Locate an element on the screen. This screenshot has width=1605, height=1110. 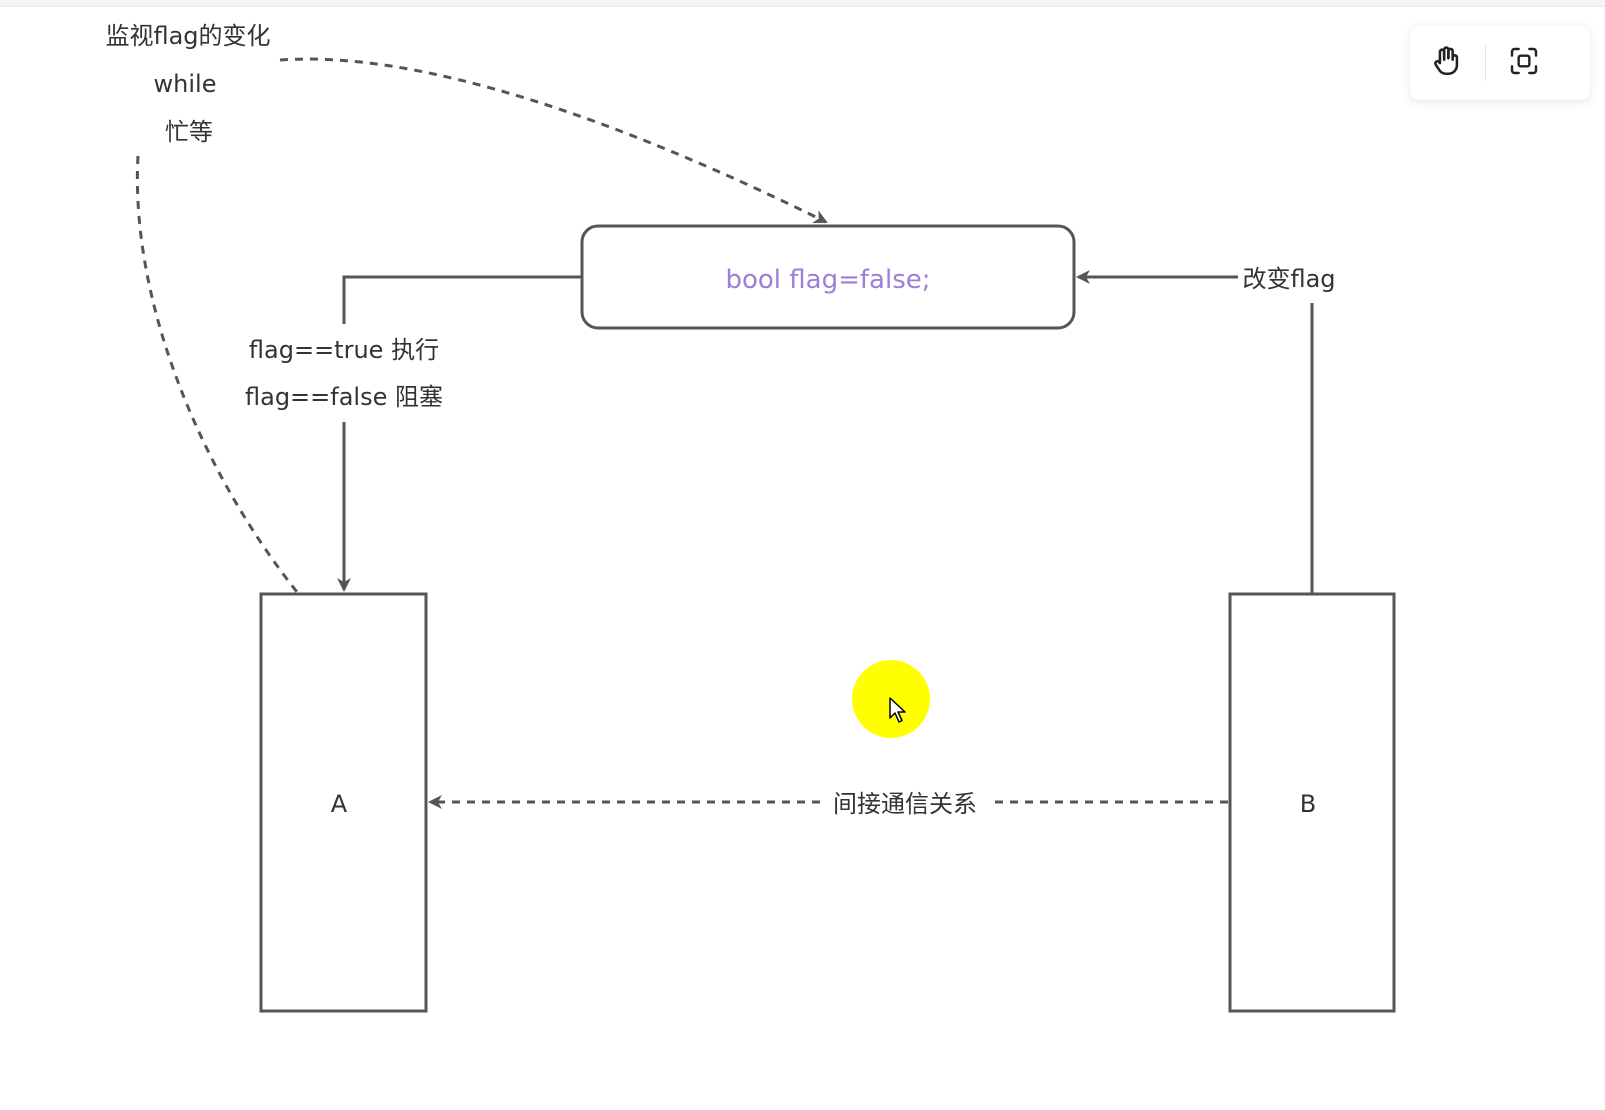
hand-icon is located at coordinates (1447, 63).